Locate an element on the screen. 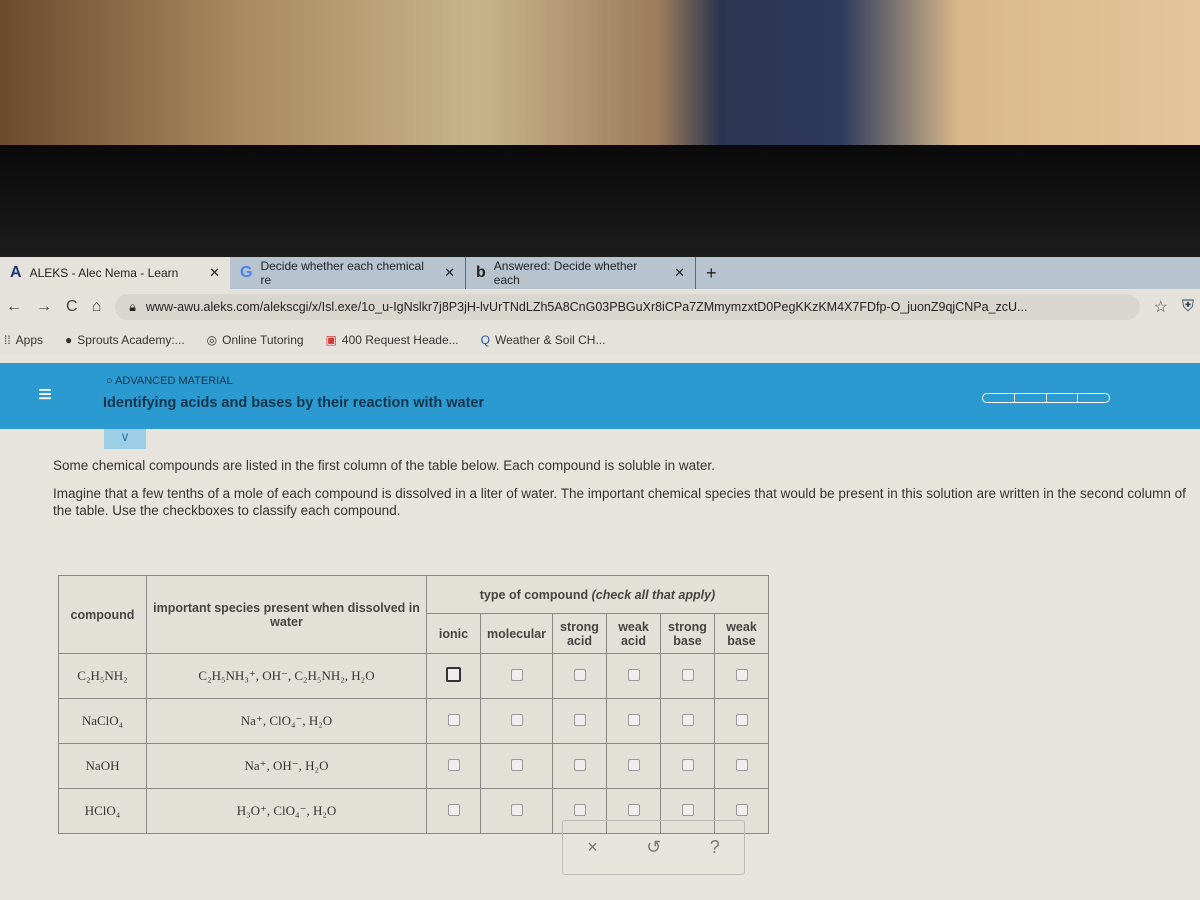 This screenshot has height=900, width=1200. header-type-strong-base: strong base is located at coordinates (687, 633).